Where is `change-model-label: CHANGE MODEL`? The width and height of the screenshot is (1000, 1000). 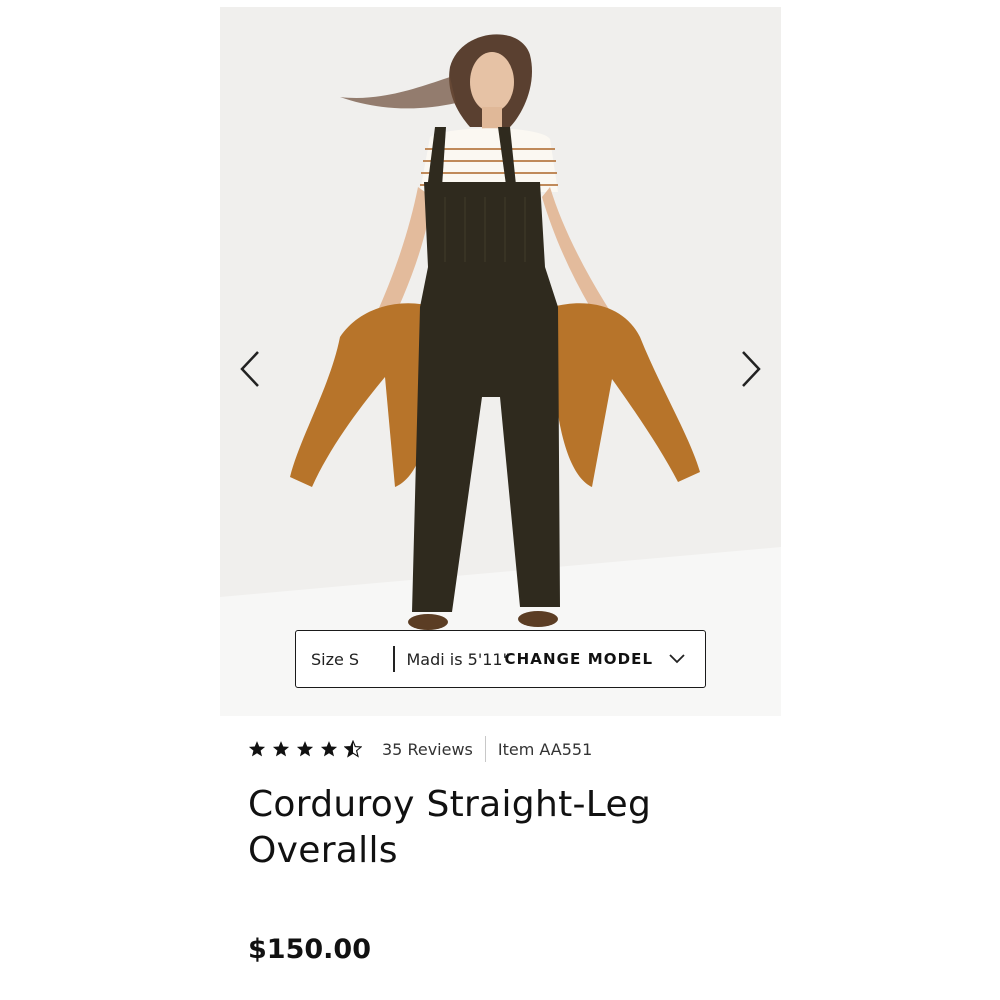 change-model-label: CHANGE MODEL is located at coordinates (579, 659).